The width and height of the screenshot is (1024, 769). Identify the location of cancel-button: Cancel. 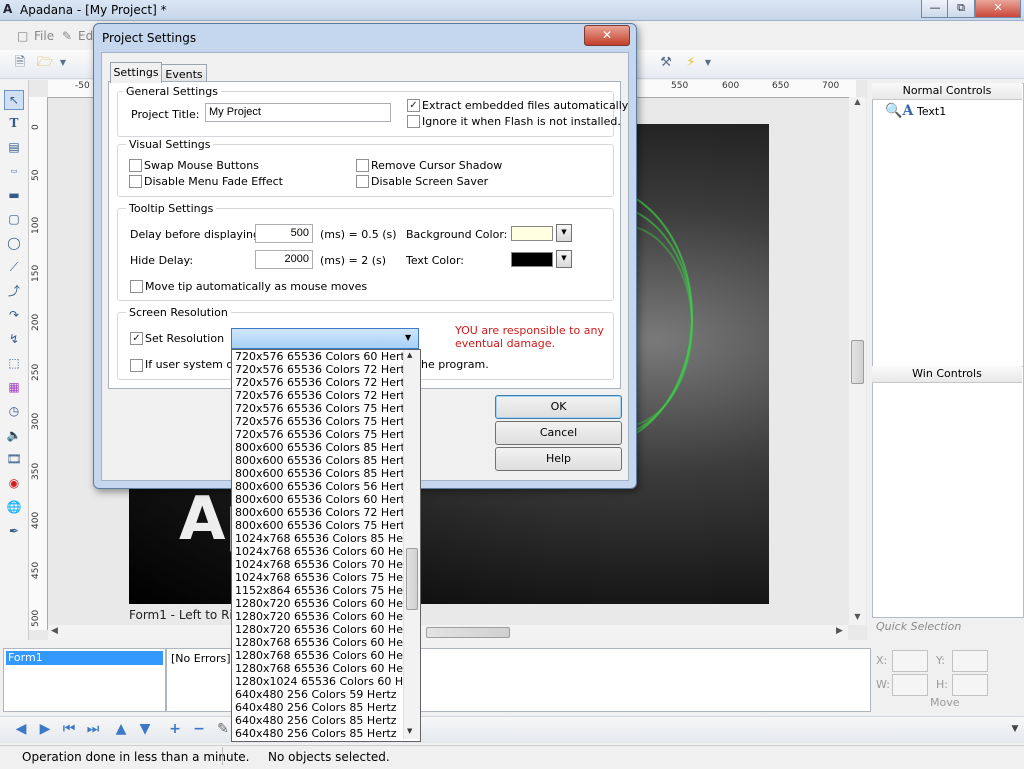
(558, 433).